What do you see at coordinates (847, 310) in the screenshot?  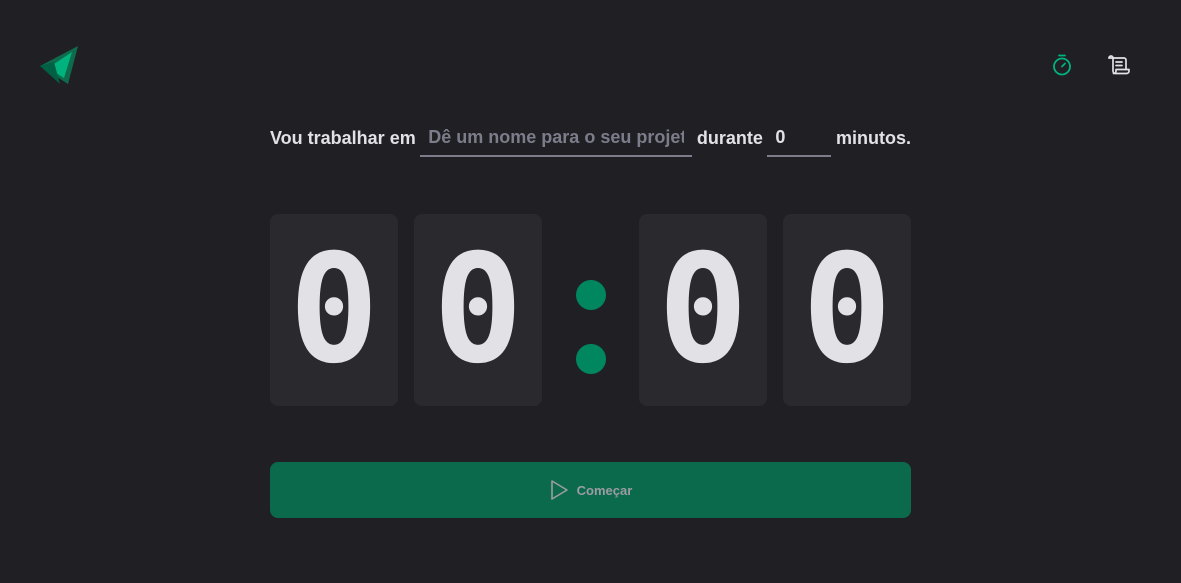 I see `seconds-units-digit: 0` at bounding box center [847, 310].